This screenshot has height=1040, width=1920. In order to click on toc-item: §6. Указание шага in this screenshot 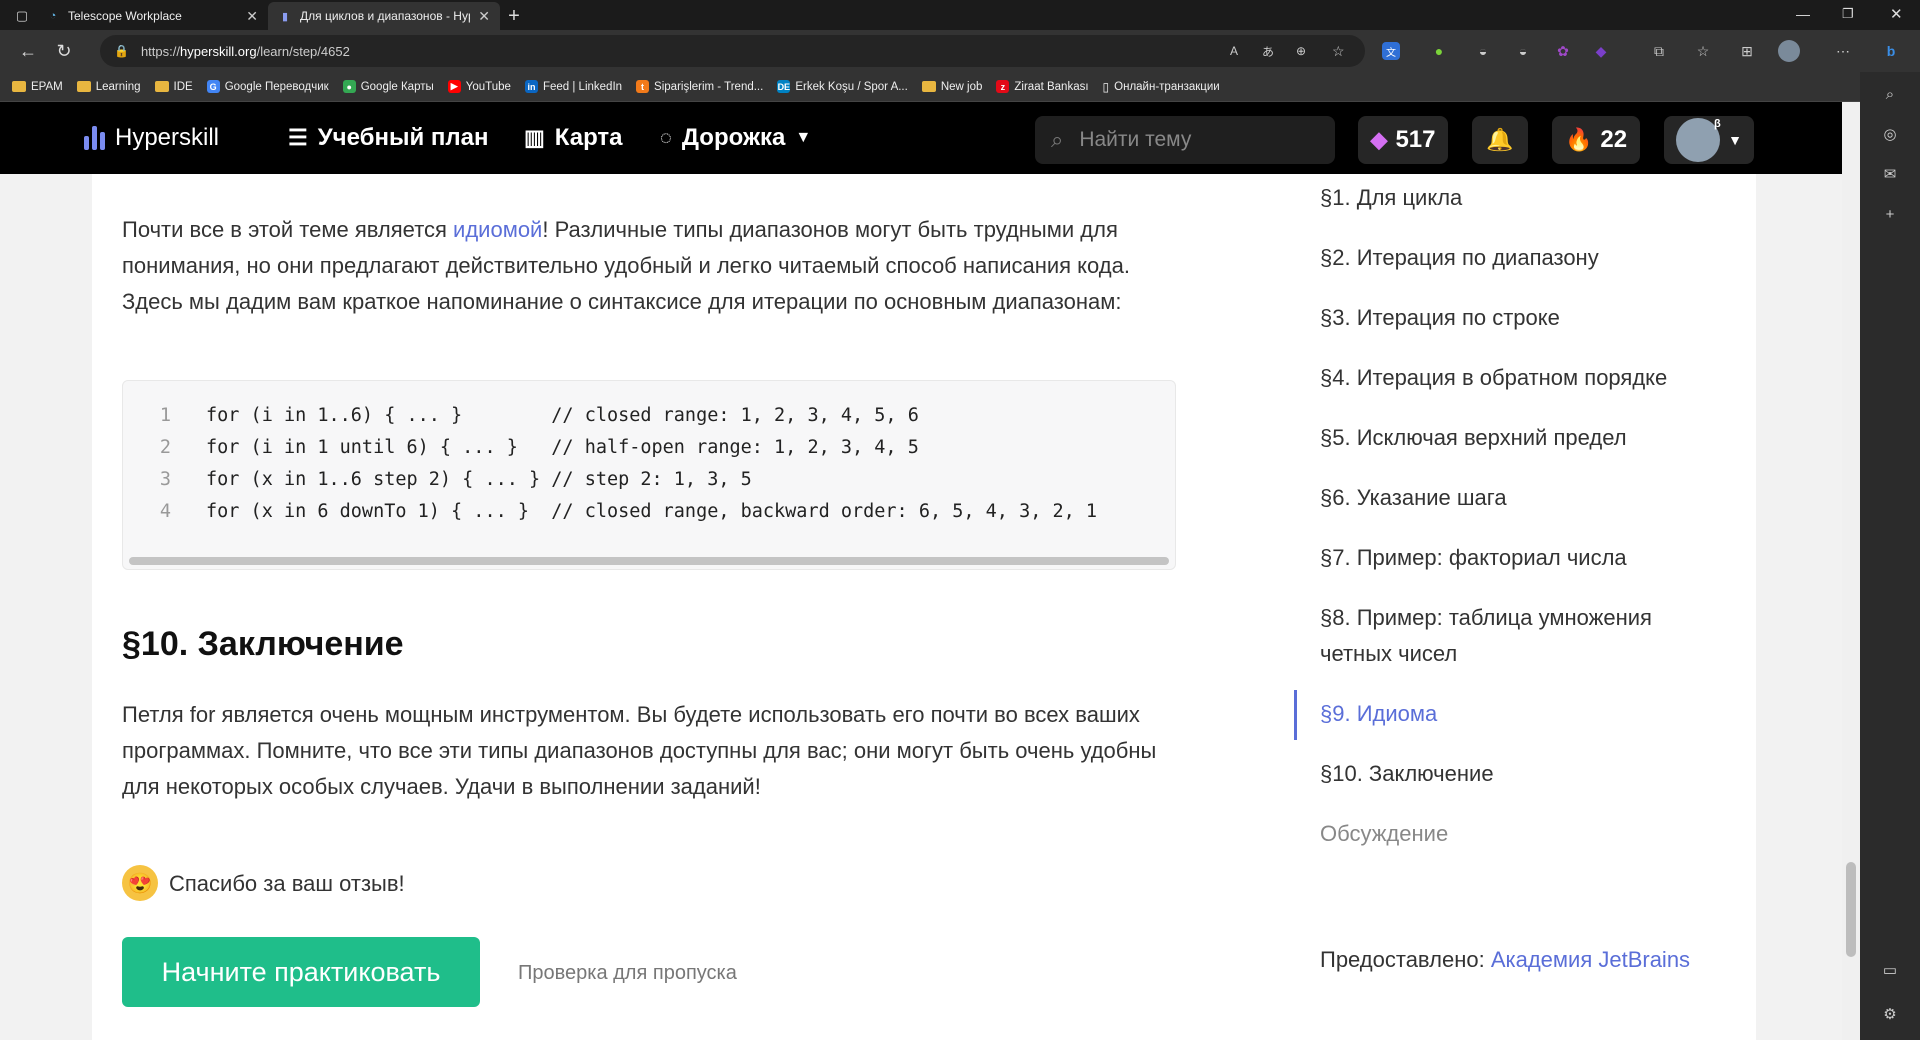, I will do `click(1413, 498)`.